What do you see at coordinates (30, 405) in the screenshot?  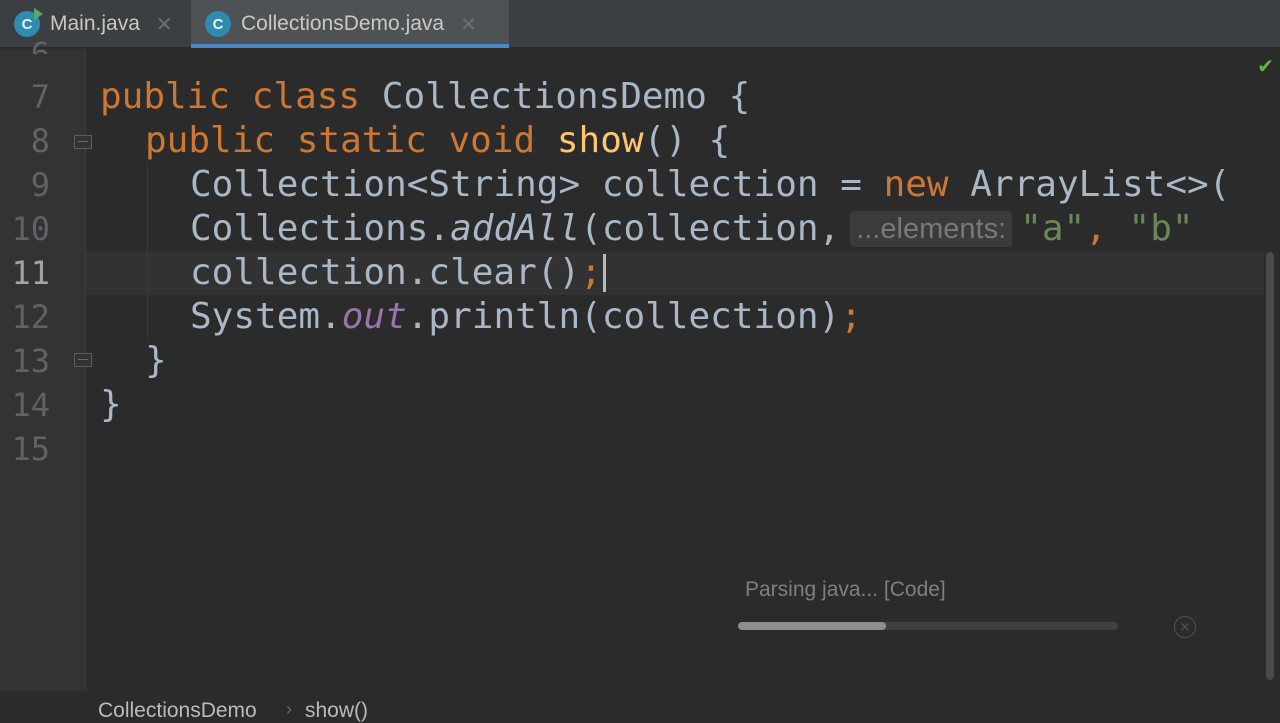 I see `line-number: 14` at bounding box center [30, 405].